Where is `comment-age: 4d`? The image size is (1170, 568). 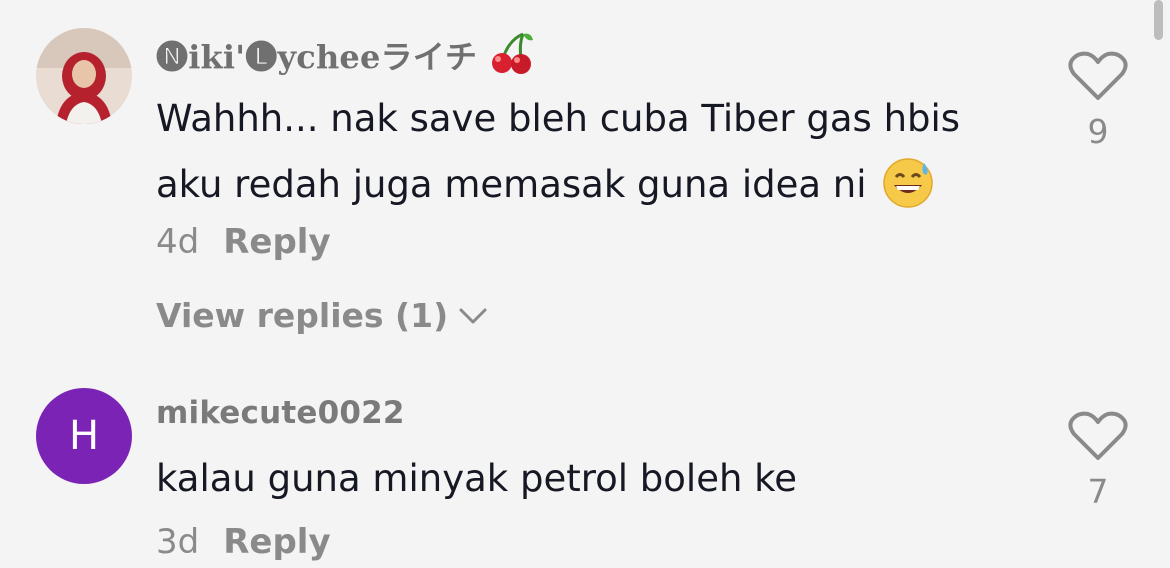 comment-age: 4d is located at coordinates (178, 242).